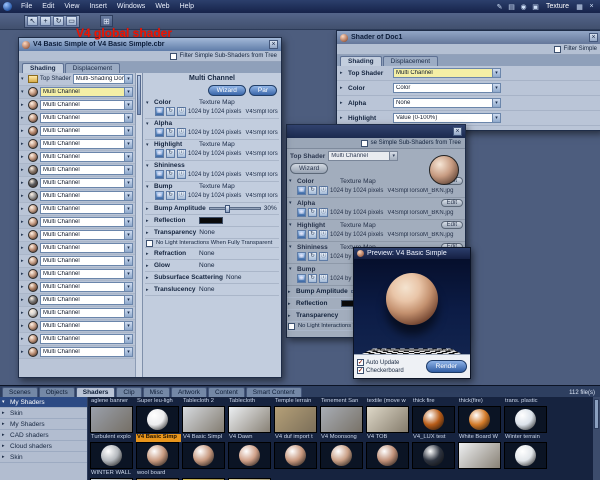  I want to click on shader-thumbnail-v4-basic-simp: V4 Basic Simp, so click(158, 451).